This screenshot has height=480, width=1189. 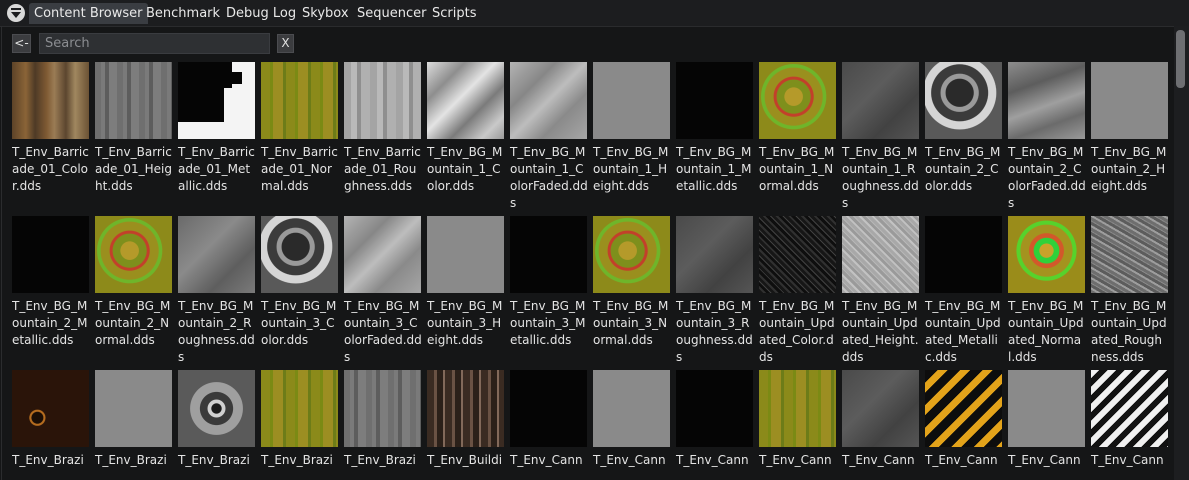 I want to click on asset-item: T_Env_BG_Mountain_2_Roughness.dds, so click(x=217, y=291).